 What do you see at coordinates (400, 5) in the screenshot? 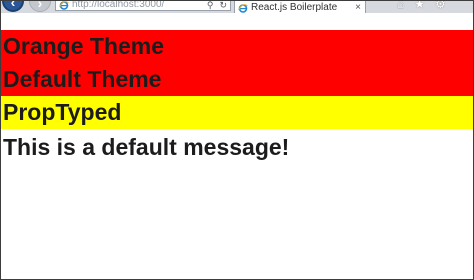
I see `home-icon: ⌂` at bounding box center [400, 5].